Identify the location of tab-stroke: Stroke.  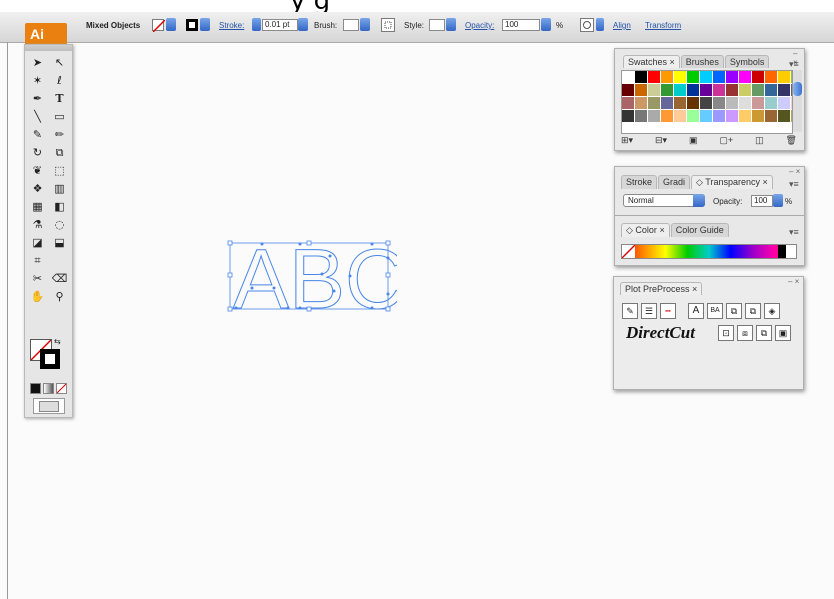
(639, 182).